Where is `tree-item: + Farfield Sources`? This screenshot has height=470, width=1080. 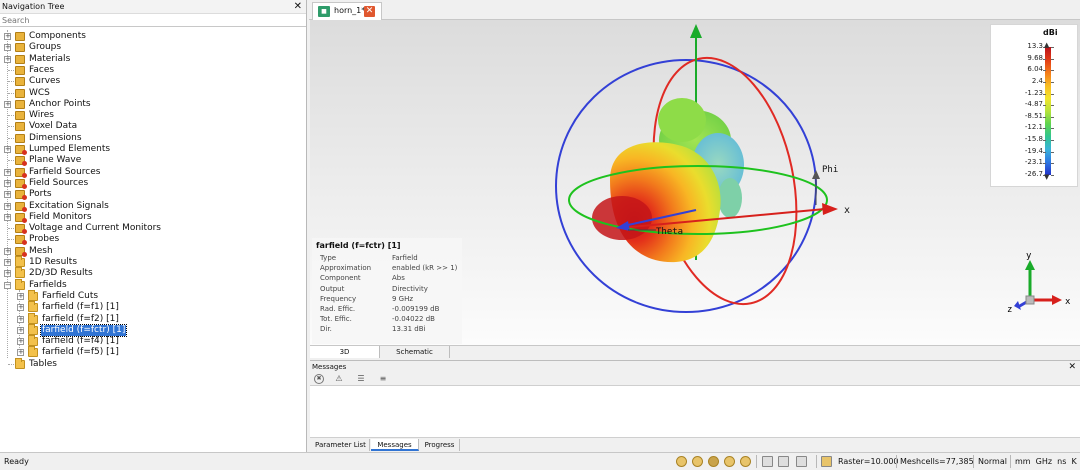
tree-item: + Farfield Sources is located at coordinates (150, 172).